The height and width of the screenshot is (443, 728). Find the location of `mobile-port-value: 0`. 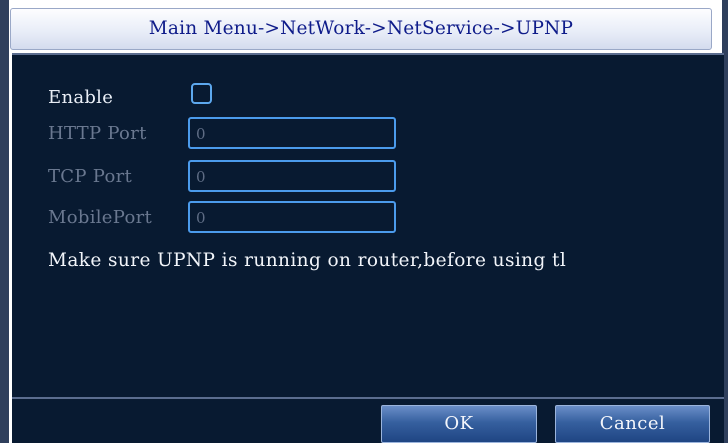

mobile-port-value: 0 is located at coordinates (201, 218).